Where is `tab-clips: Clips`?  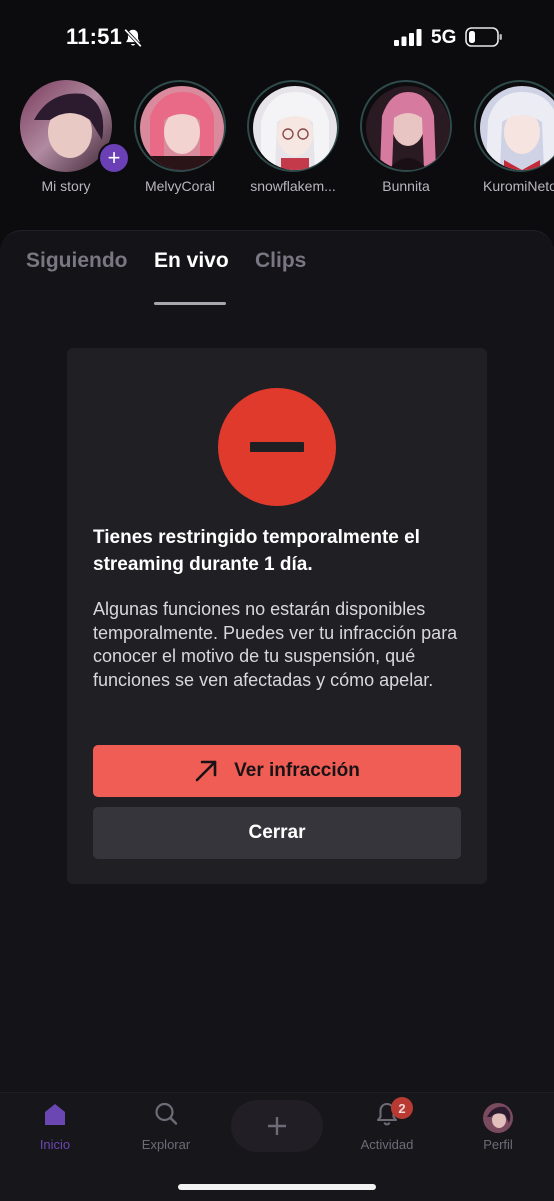 tab-clips: Clips is located at coordinates (280, 261).